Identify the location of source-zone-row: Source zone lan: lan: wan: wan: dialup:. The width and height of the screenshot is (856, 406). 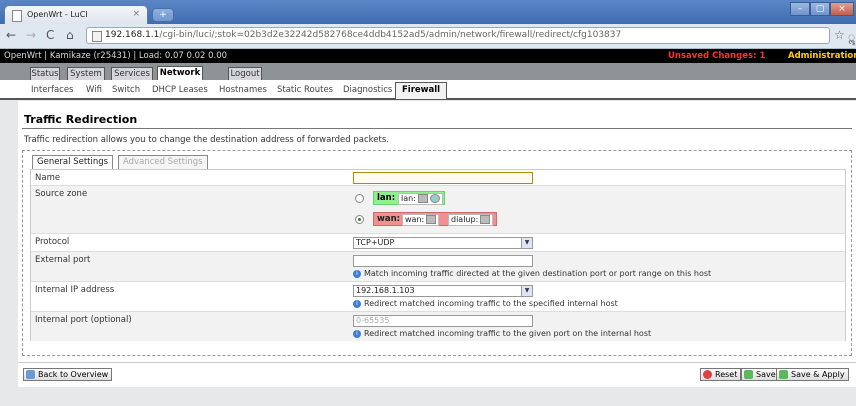
(438, 210).